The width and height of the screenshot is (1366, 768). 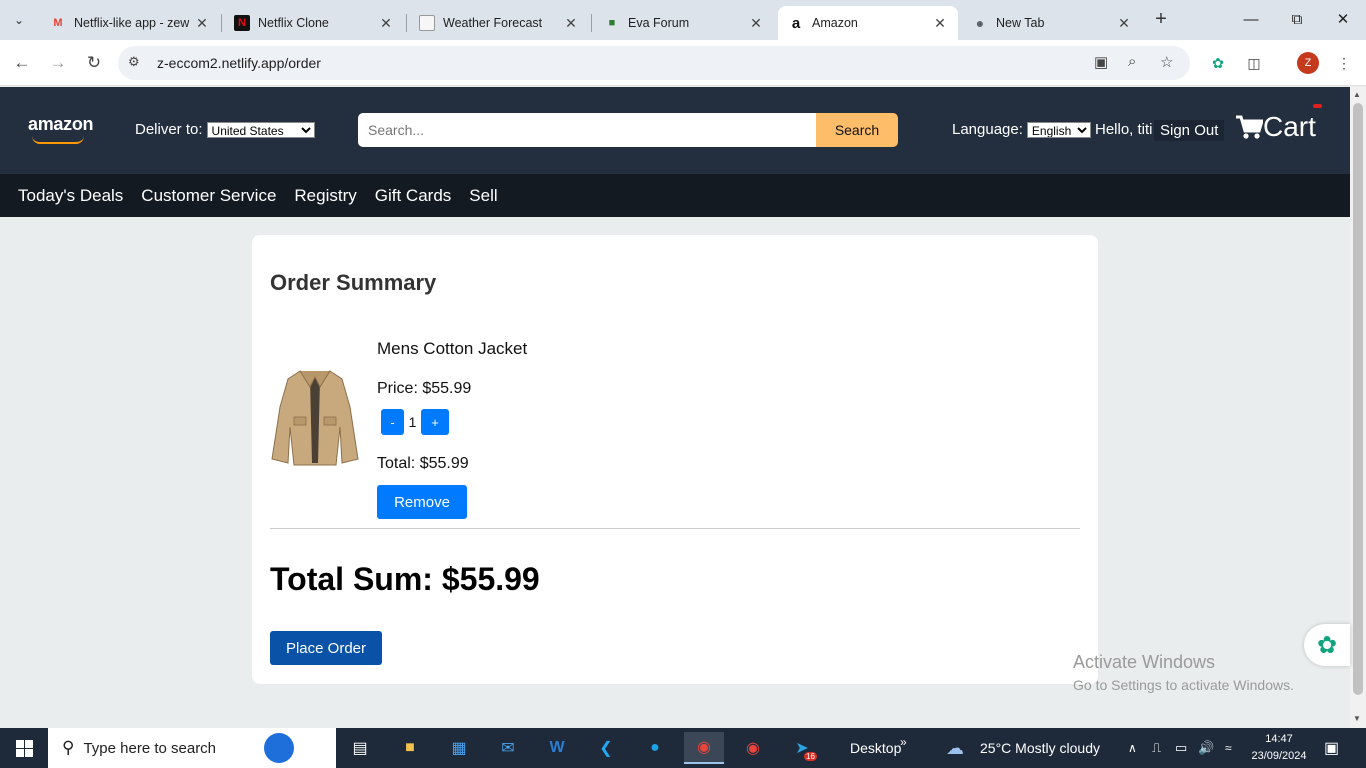 What do you see at coordinates (58, 140) in the screenshot?
I see `amazon-logo-smile` at bounding box center [58, 140].